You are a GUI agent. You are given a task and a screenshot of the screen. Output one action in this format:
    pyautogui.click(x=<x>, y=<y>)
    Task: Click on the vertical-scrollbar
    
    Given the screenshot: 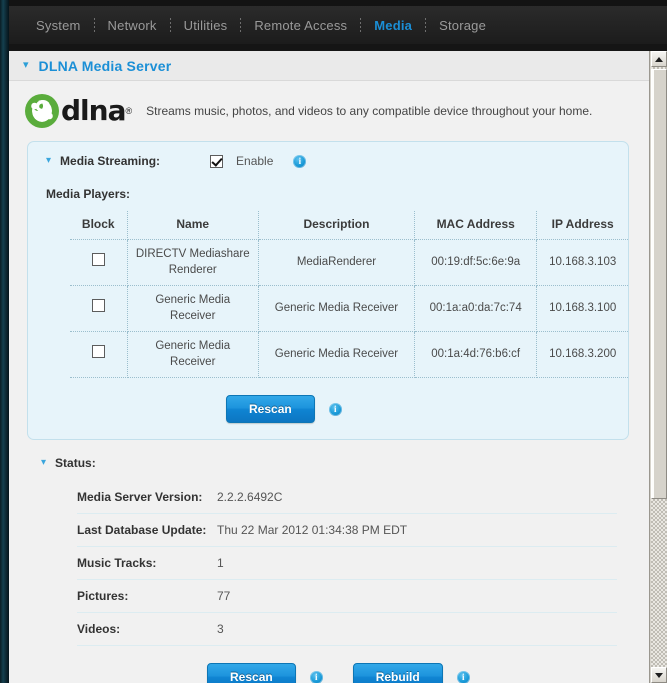 What is the action you would take?
    pyautogui.click(x=658, y=367)
    